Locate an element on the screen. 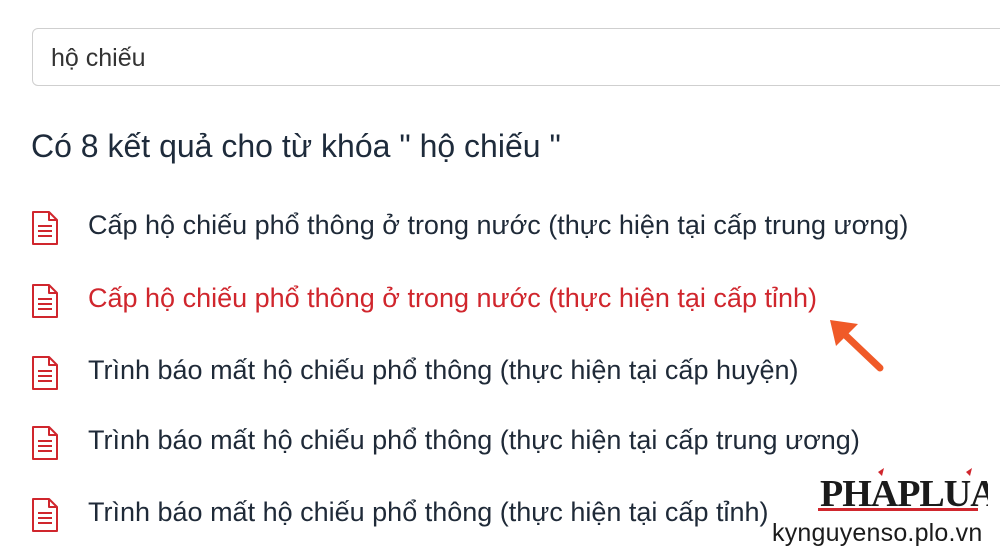  pháp-luật-logo: PHAPLUAT is located at coordinates (903, 491).